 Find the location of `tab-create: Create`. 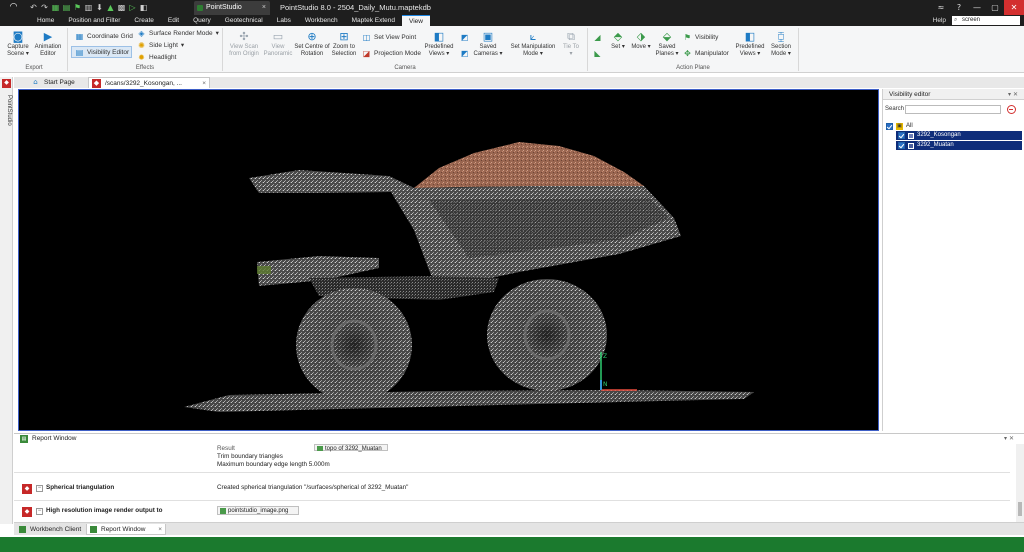

tab-create: Create is located at coordinates (144, 20).